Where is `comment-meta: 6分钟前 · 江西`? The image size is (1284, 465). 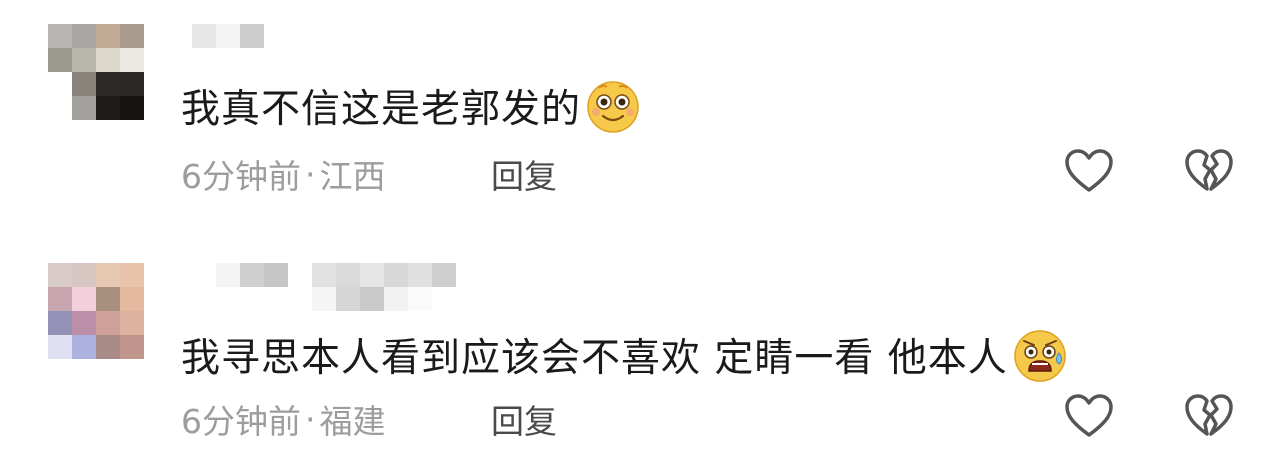
comment-meta: 6分钟前 · 江西 is located at coordinates (283, 174).